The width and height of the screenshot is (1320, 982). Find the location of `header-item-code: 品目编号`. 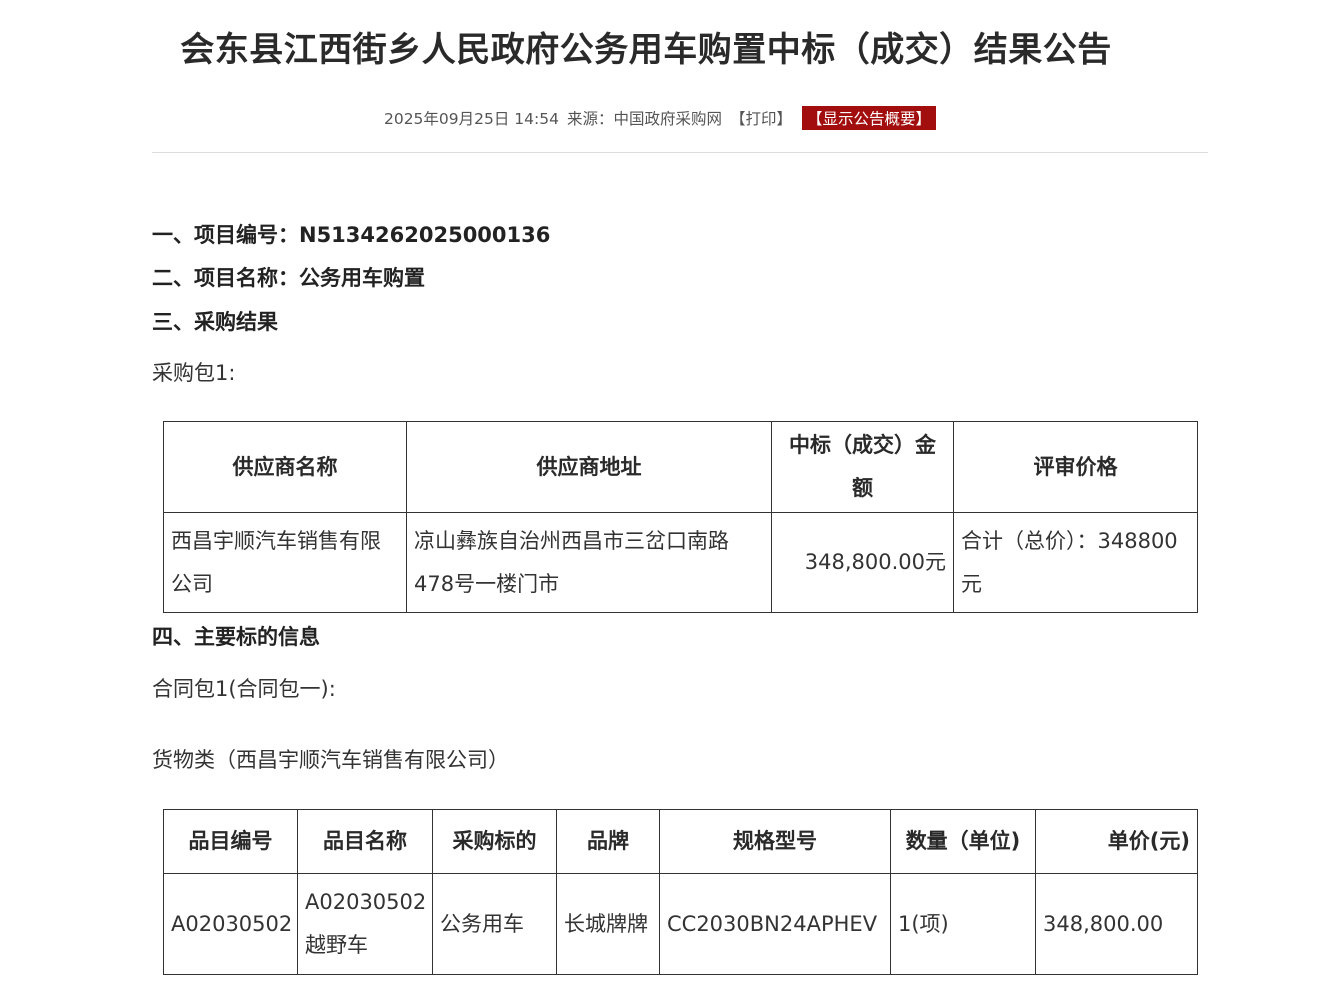

header-item-code: 品目编号 is located at coordinates (230, 841).